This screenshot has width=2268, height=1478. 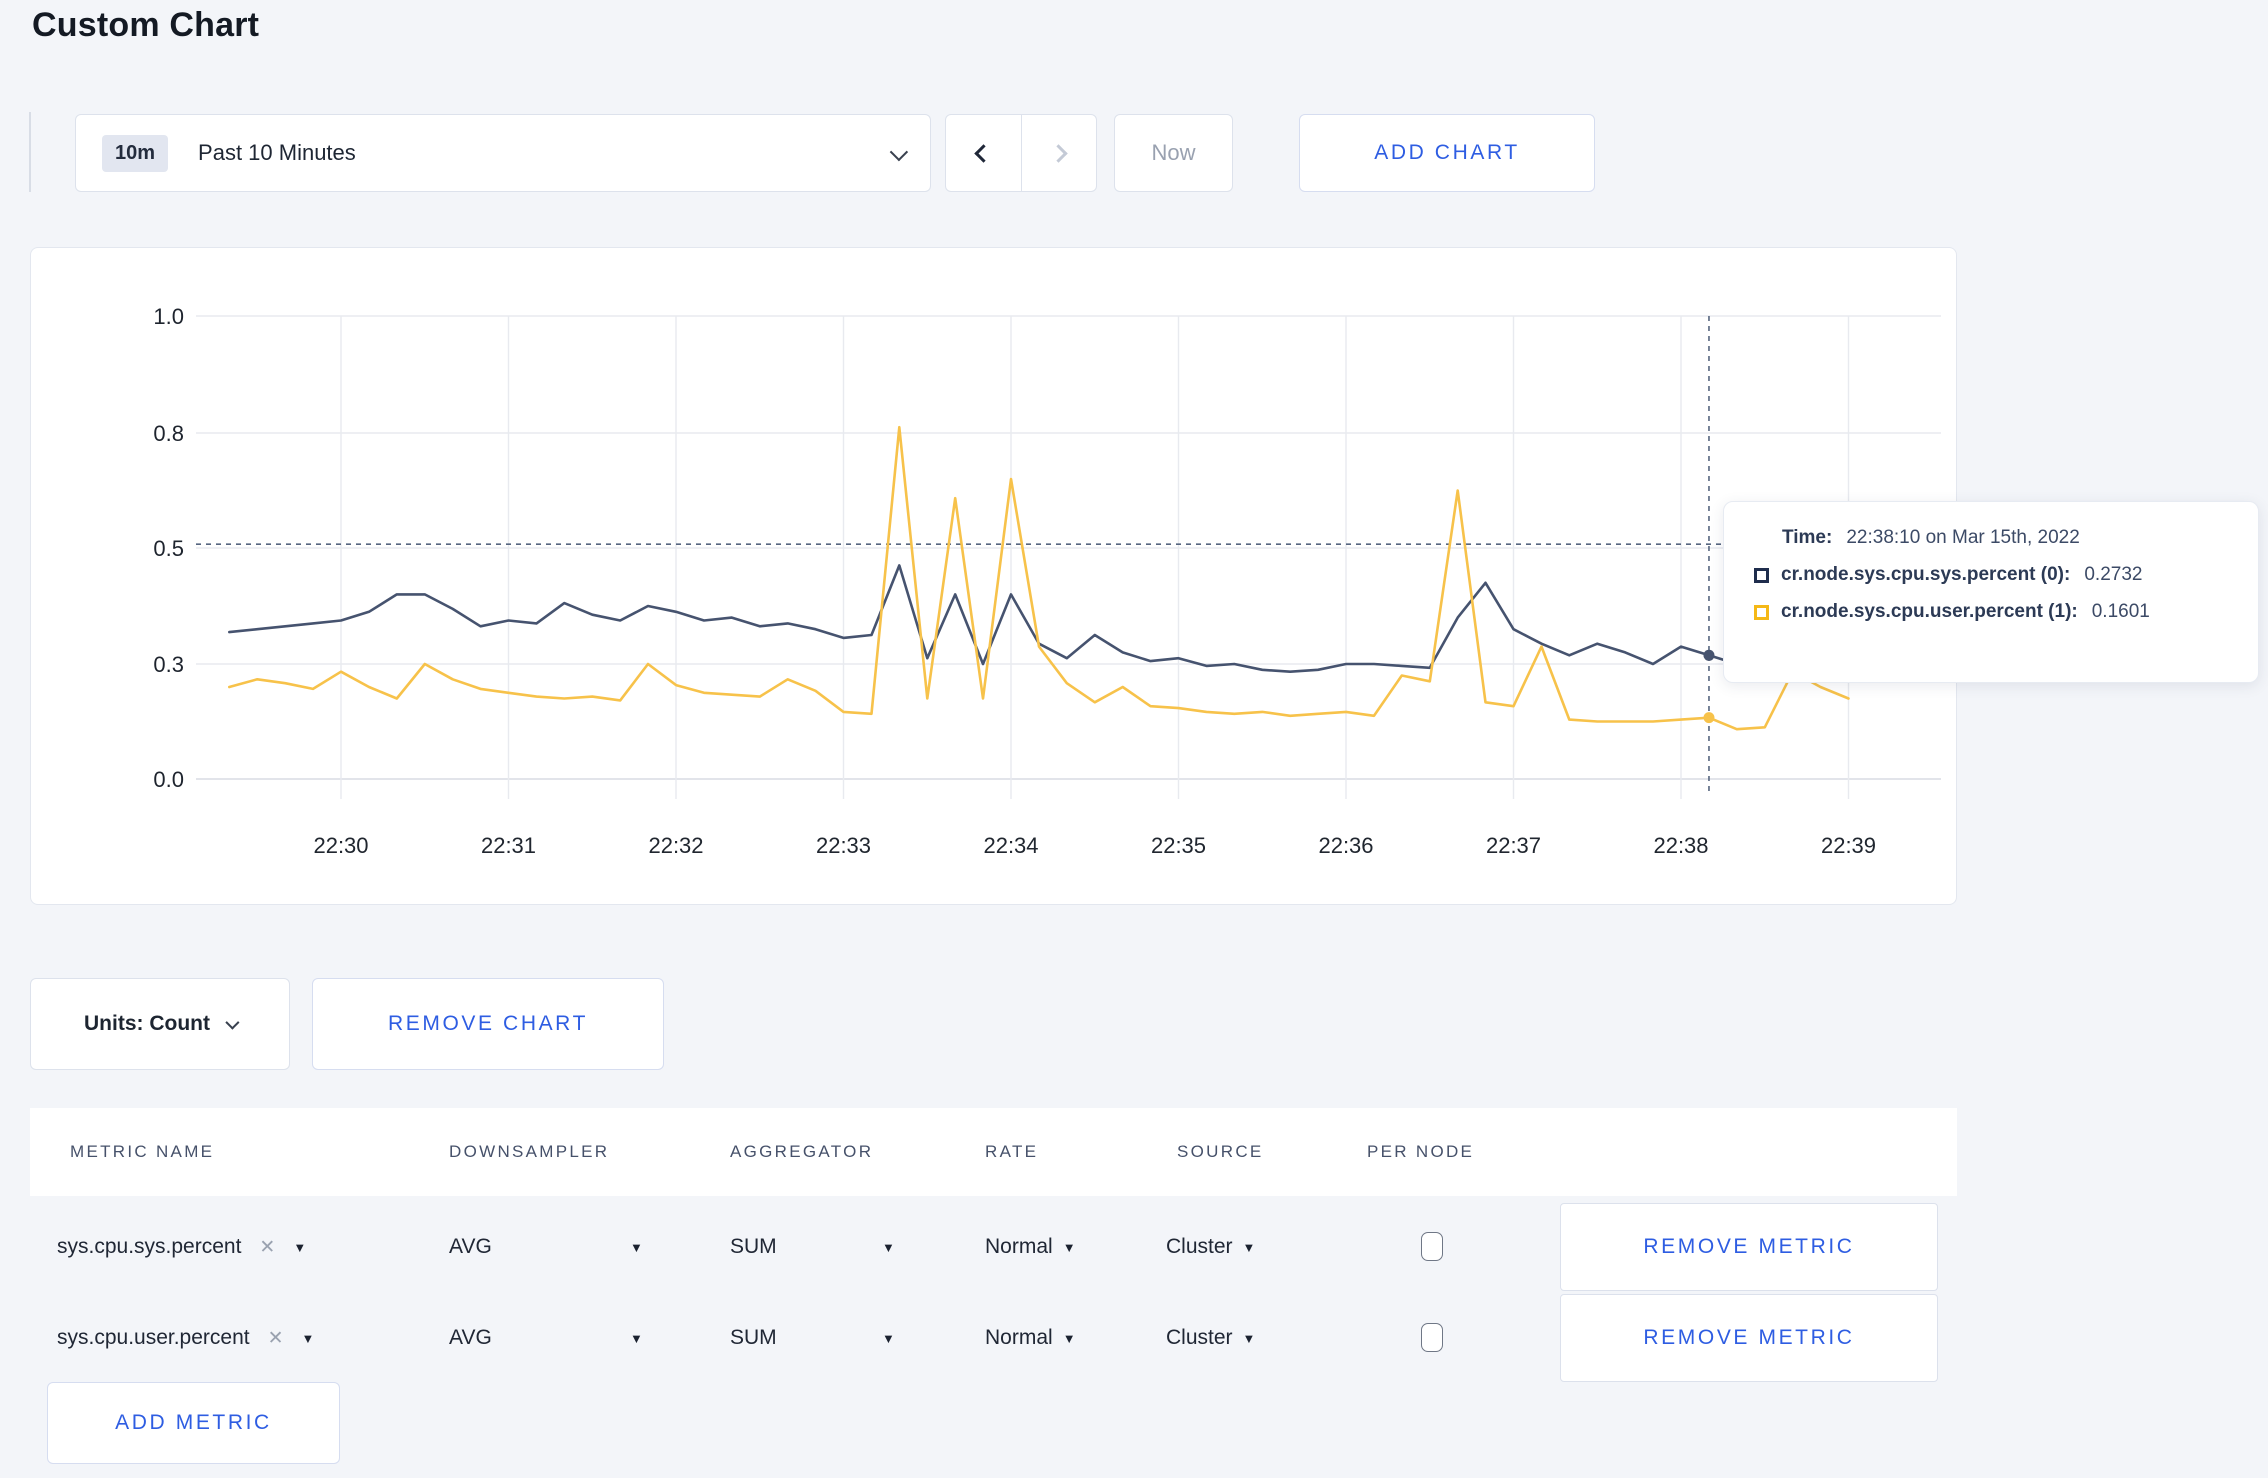 I want to click on toolbar-divider, so click(x=30, y=152).